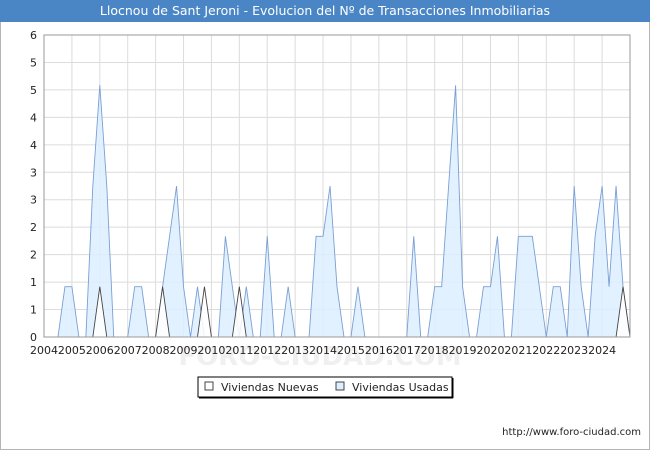 This screenshot has width=650, height=450. What do you see at coordinates (435, 350) in the screenshot?
I see `x-tick-label: 2018` at bounding box center [435, 350].